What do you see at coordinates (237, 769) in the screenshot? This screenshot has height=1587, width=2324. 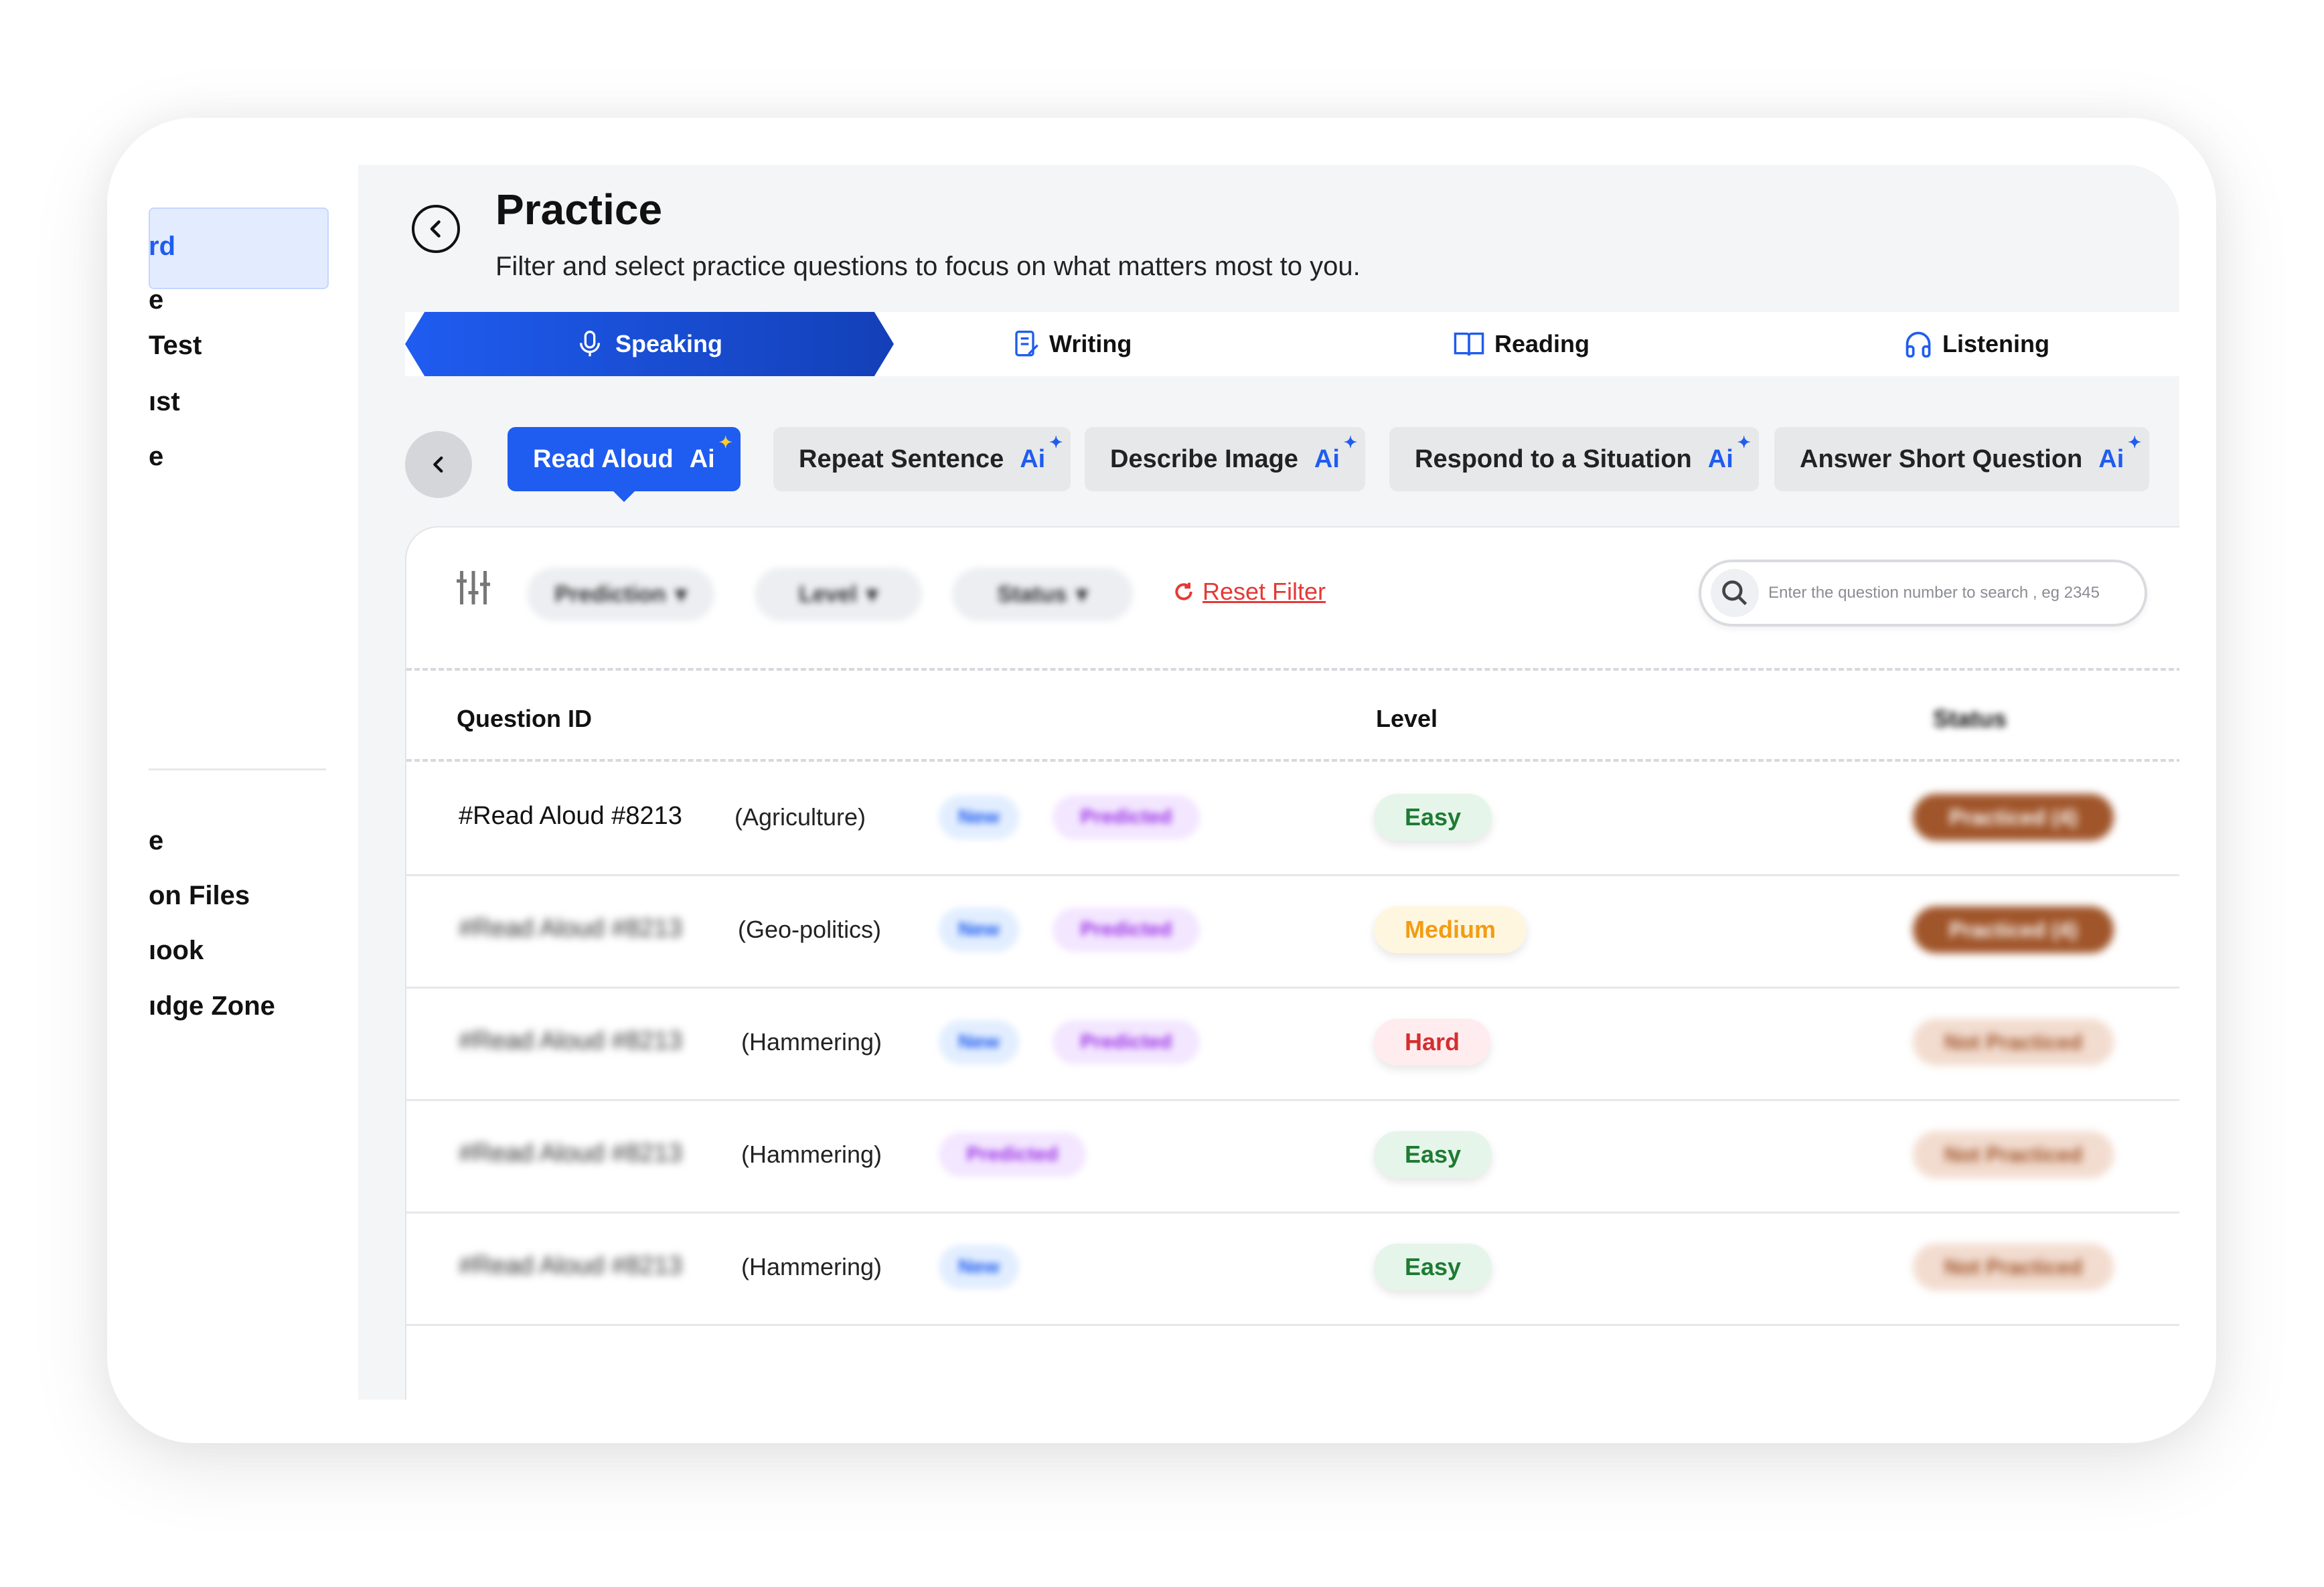 I see `sidebar-divider` at bounding box center [237, 769].